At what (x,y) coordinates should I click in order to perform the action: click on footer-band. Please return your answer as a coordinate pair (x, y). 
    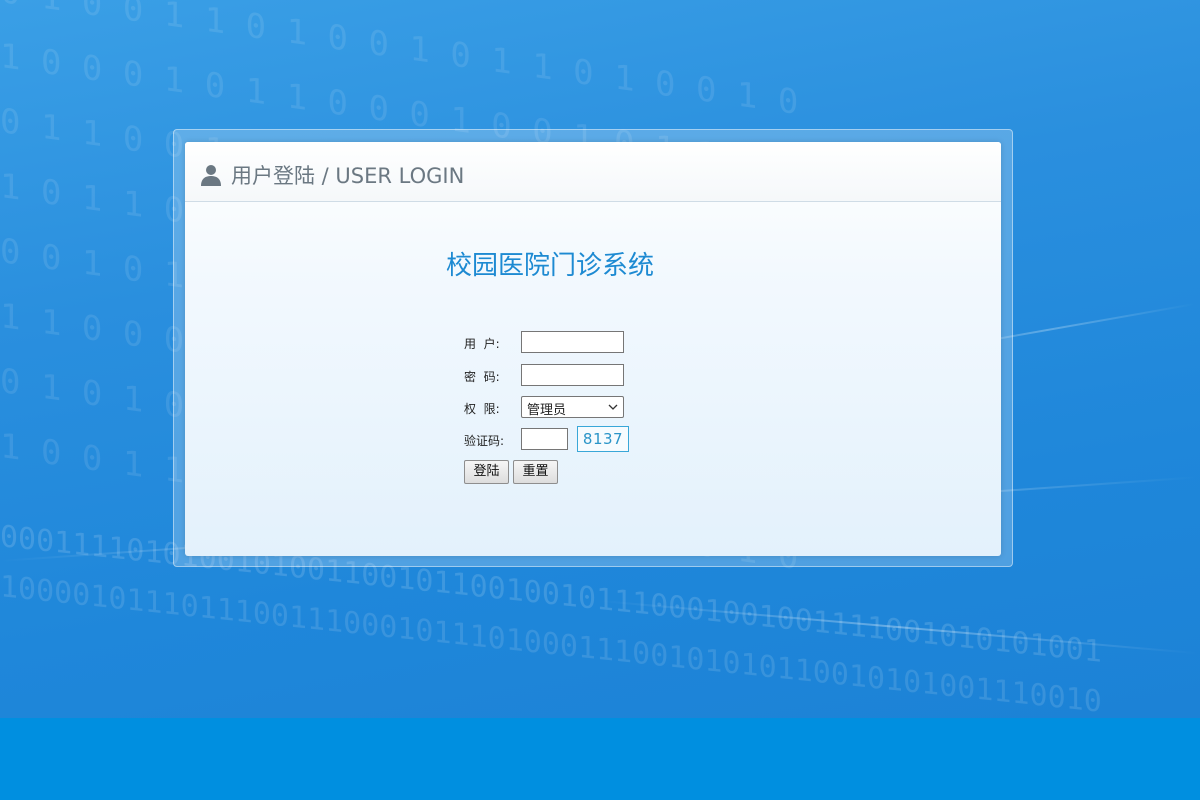
    Looking at the image, I should click on (600, 759).